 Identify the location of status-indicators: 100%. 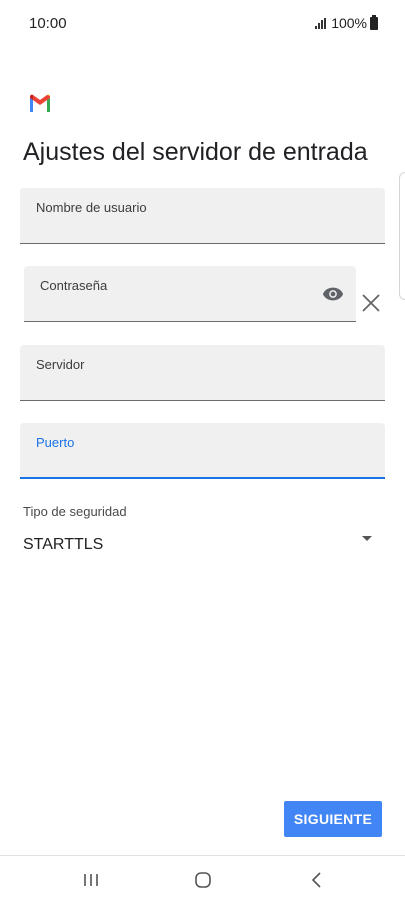
(346, 22).